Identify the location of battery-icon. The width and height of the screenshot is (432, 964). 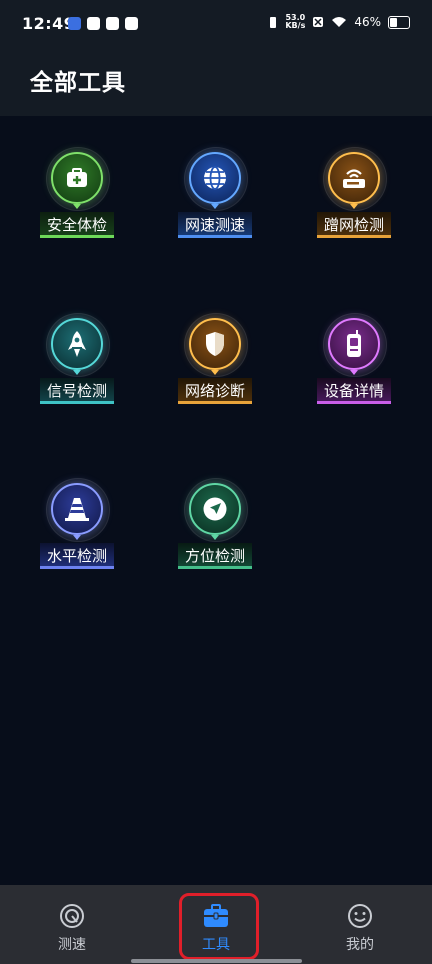
(399, 22).